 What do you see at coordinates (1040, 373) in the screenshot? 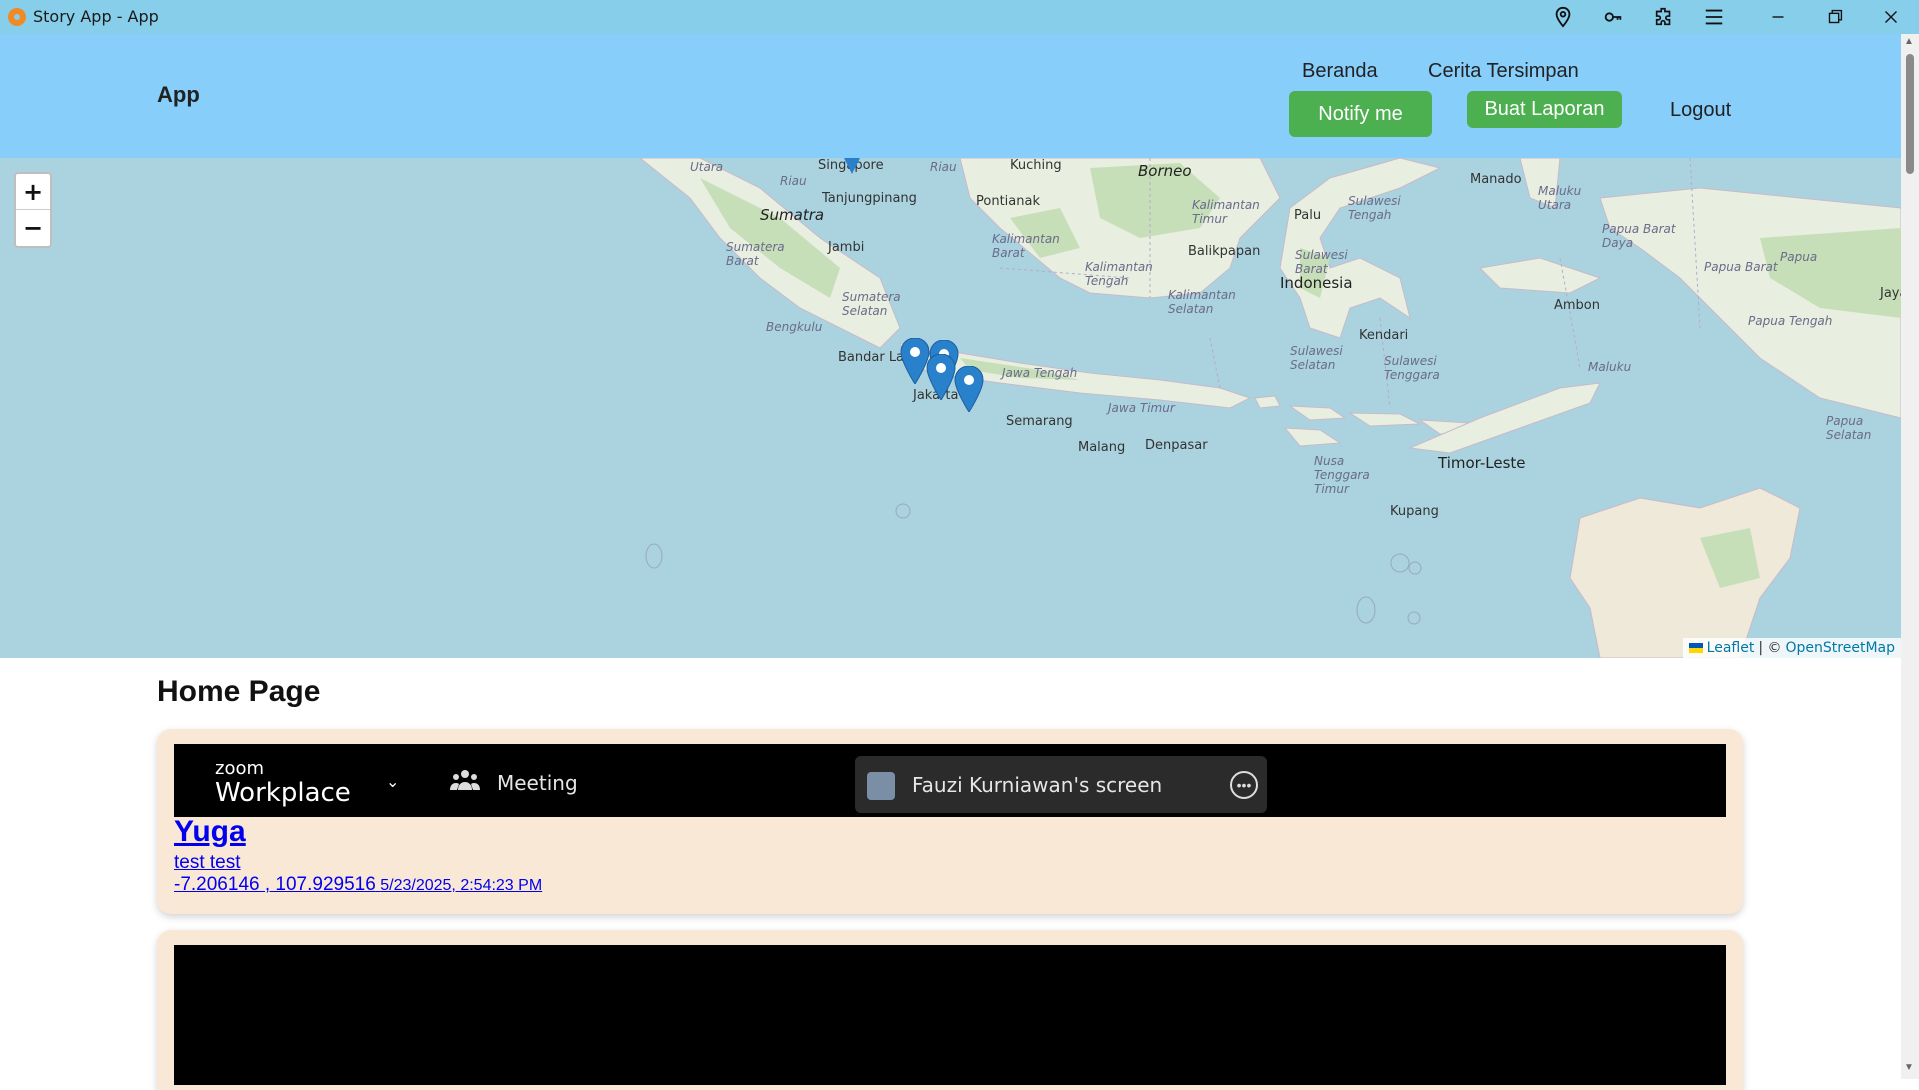
I see `map-label-jawa-tengah: Jawa Tengah` at bounding box center [1040, 373].